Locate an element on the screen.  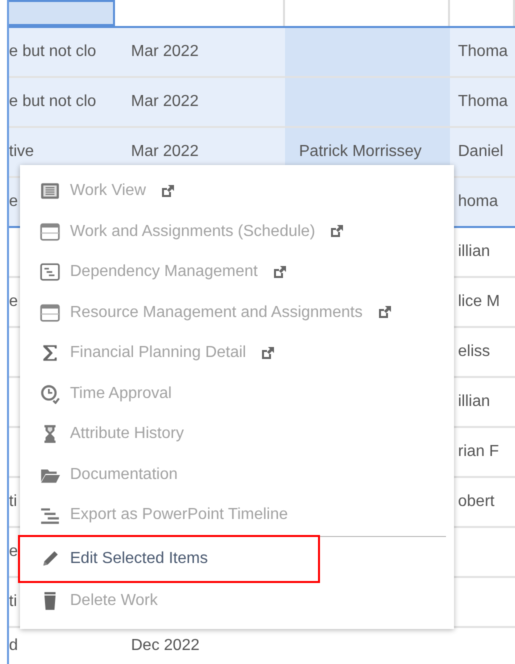
menu-item: Edit Selected Items is located at coordinates (169, 558).